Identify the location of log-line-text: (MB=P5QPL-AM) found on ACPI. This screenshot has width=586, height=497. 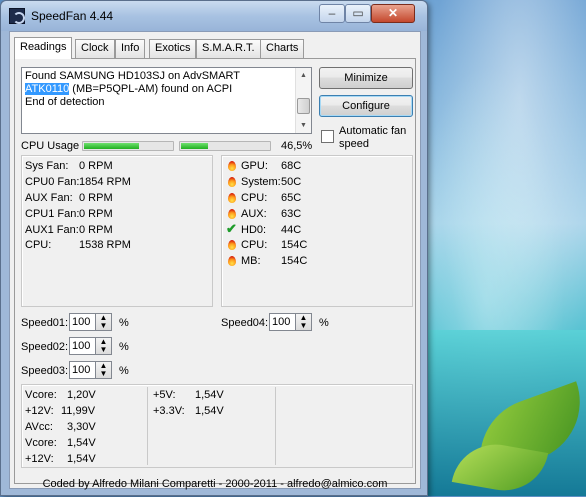
(151, 89).